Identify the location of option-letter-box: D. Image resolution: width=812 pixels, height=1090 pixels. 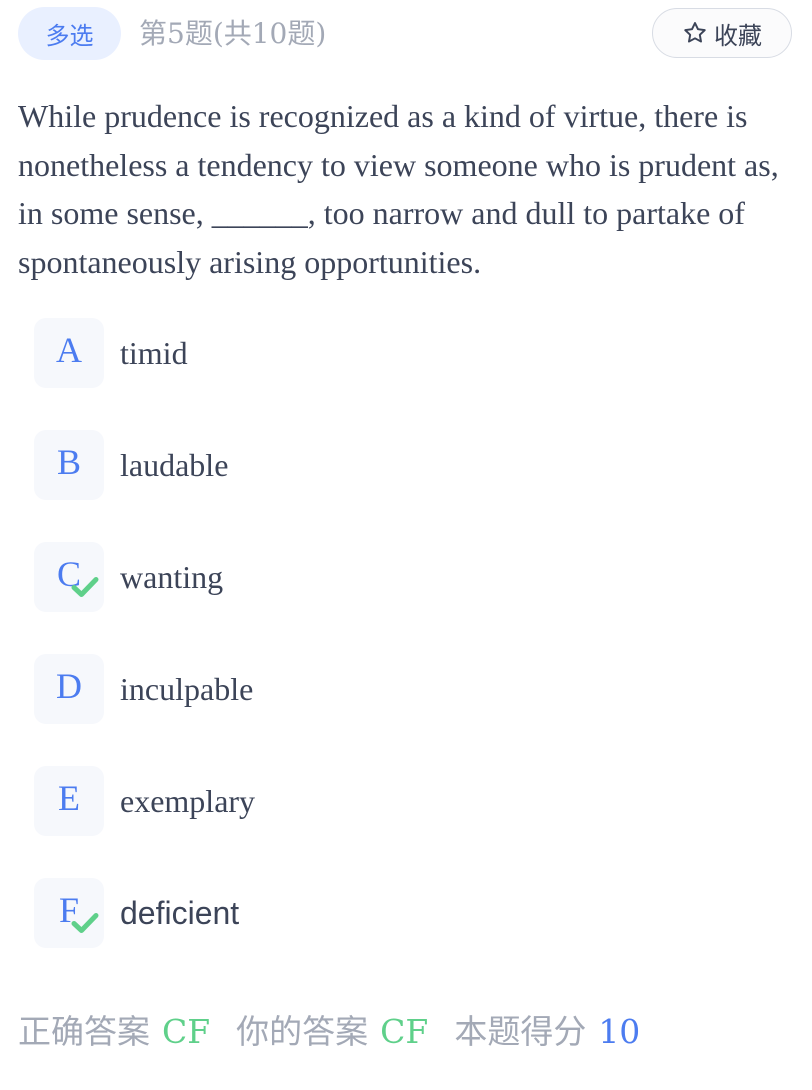
(69, 689).